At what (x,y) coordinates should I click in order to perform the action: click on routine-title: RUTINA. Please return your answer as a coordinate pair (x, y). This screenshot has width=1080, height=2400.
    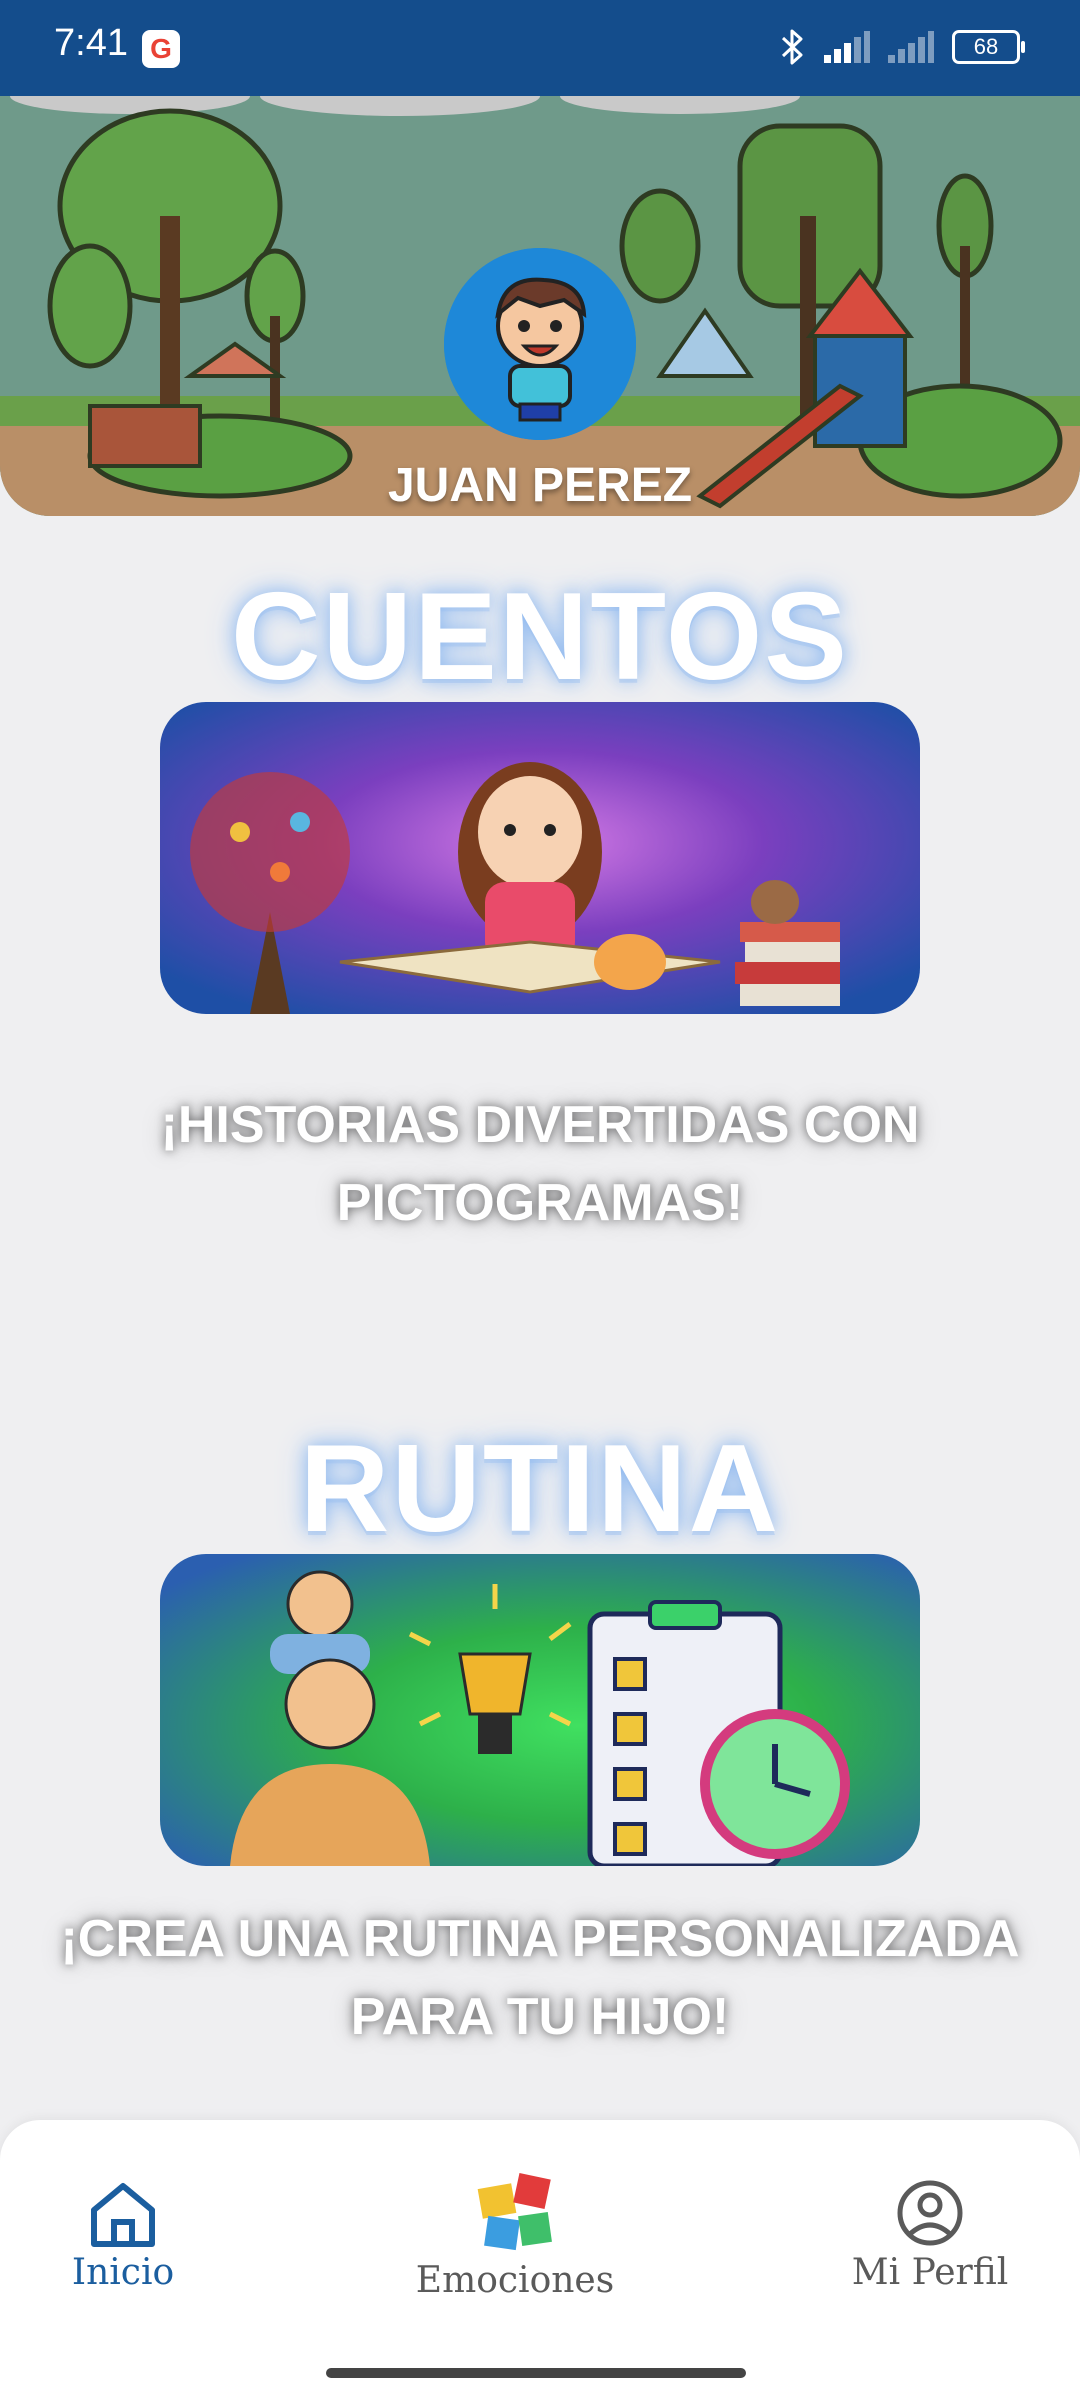
    Looking at the image, I should click on (540, 1489).